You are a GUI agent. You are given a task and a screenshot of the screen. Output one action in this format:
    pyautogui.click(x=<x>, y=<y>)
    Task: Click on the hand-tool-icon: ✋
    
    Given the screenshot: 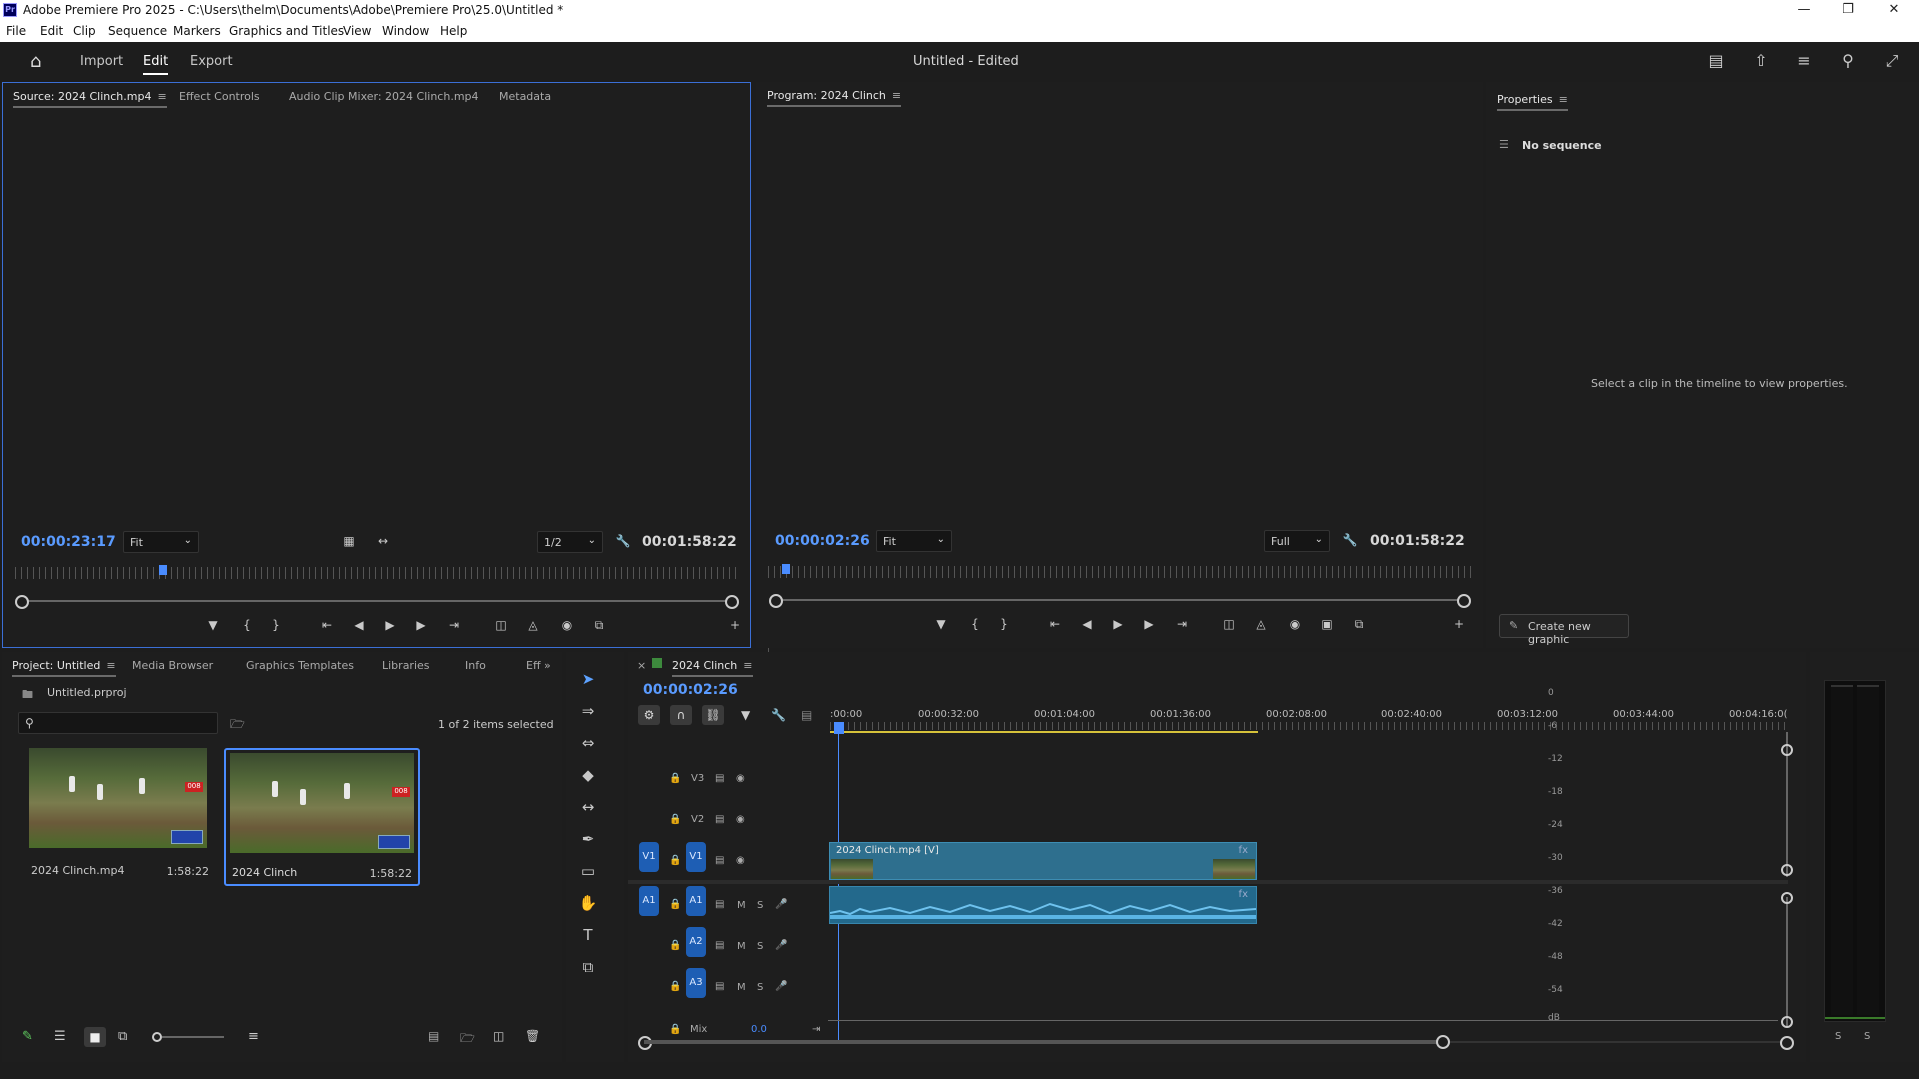 What is the action you would take?
    pyautogui.click(x=588, y=903)
    